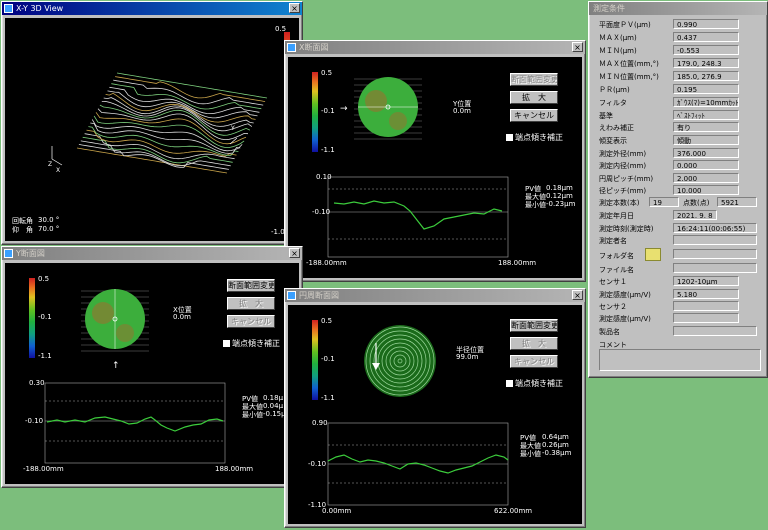 The height and width of the screenshot is (530, 768). I want to click on points-field: 5921, so click(737, 202).